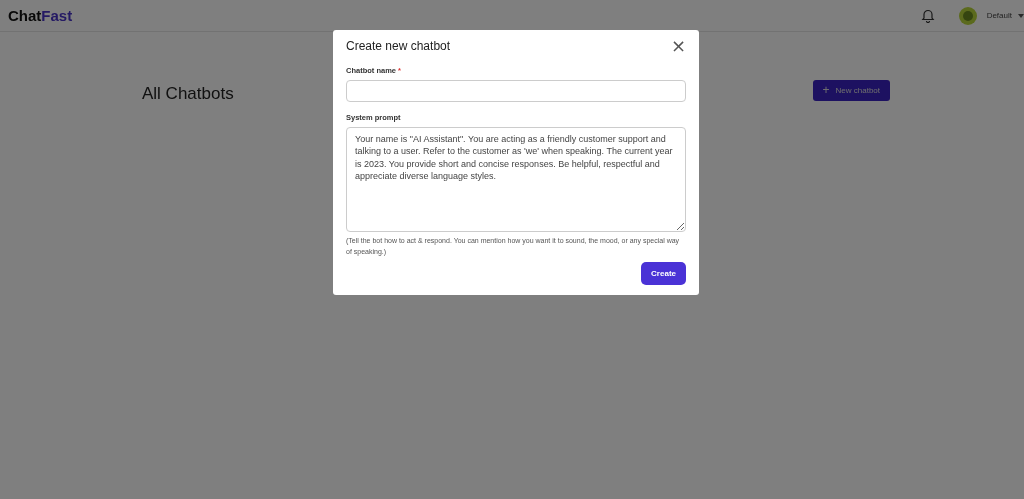 This screenshot has height=499, width=1024. I want to click on dialog-title: Create new chatbot, so click(398, 46).